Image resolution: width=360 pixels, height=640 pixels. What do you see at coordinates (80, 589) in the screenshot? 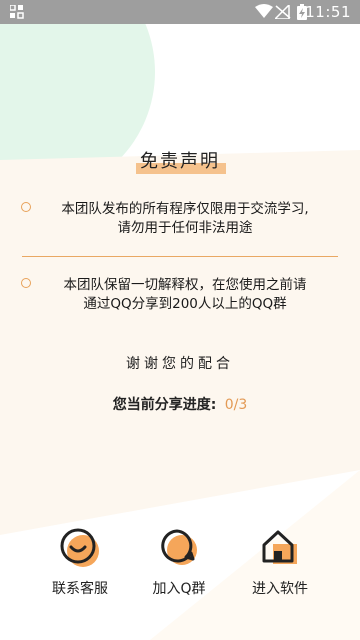
I see `action-label: 联系客服` at bounding box center [80, 589].